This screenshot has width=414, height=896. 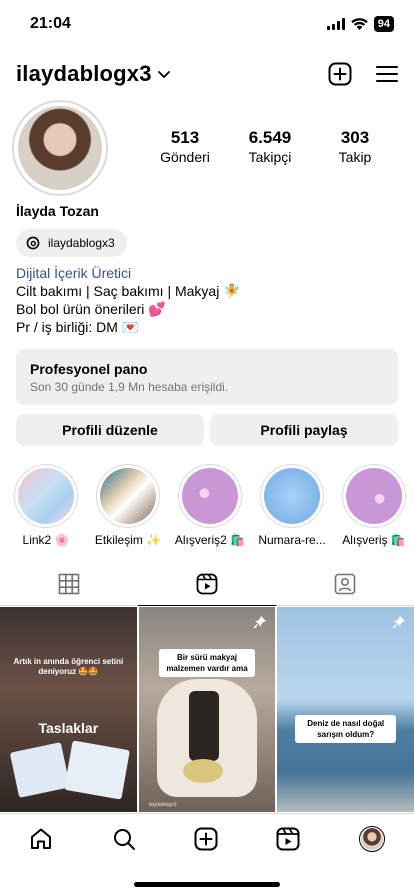 What do you see at coordinates (81, 243) in the screenshot?
I see `threads-handle: ilaydablogx3` at bounding box center [81, 243].